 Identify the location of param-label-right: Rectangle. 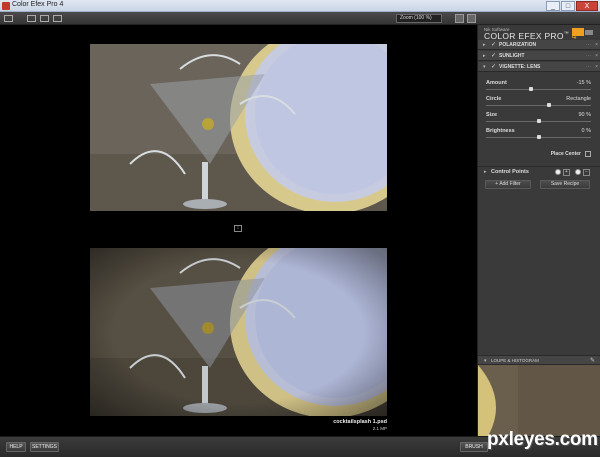
(578, 99).